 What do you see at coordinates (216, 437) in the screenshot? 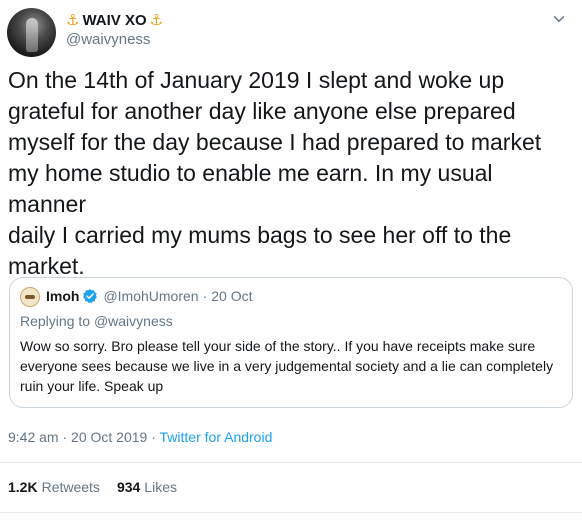
I see `tweet-source-link: Twitter for Android` at bounding box center [216, 437].